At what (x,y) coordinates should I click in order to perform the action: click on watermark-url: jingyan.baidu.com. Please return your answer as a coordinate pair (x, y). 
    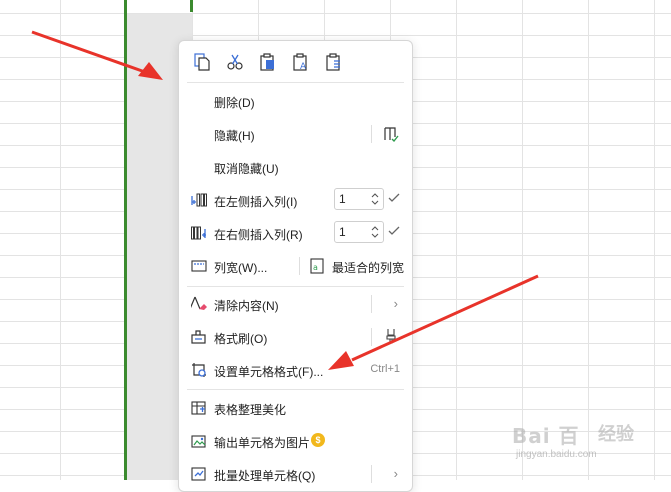
    Looking at the image, I should click on (556, 454).